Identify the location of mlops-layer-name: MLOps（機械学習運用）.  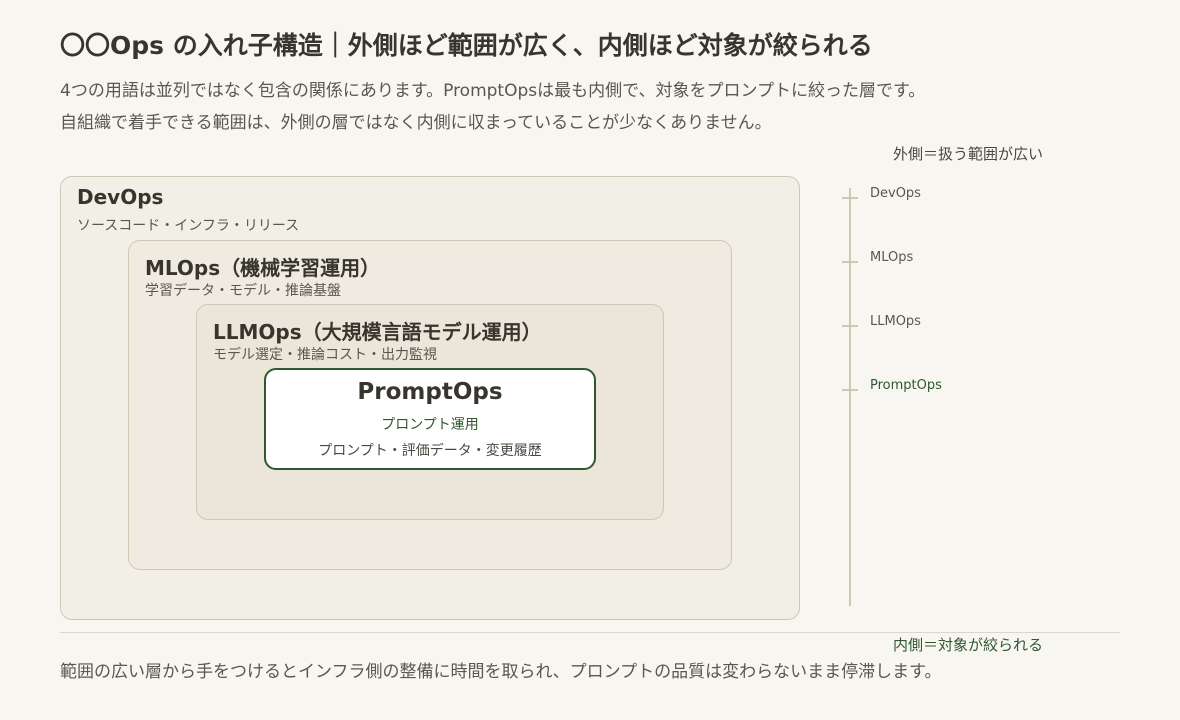
(263, 268).